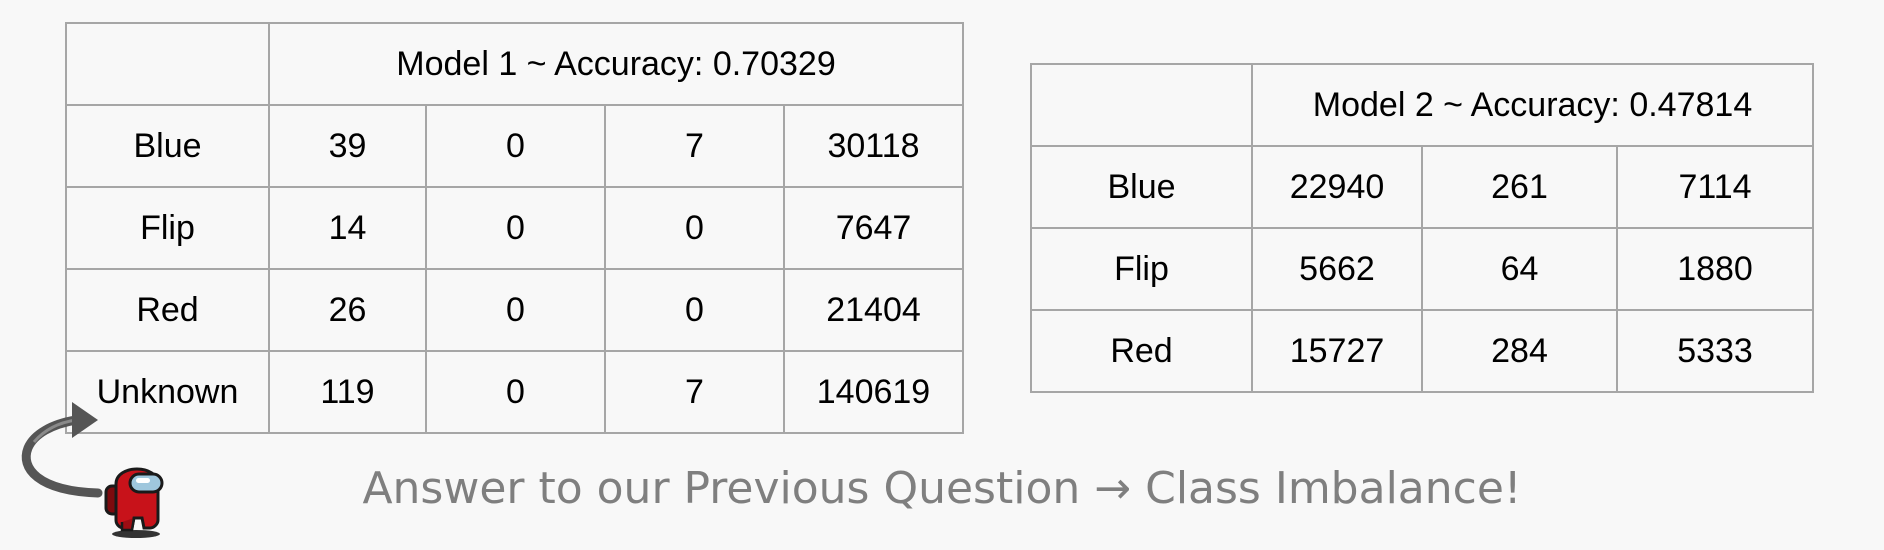 The width and height of the screenshot is (1884, 550). I want to click on table-cell: 5333, so click(1715, 351).